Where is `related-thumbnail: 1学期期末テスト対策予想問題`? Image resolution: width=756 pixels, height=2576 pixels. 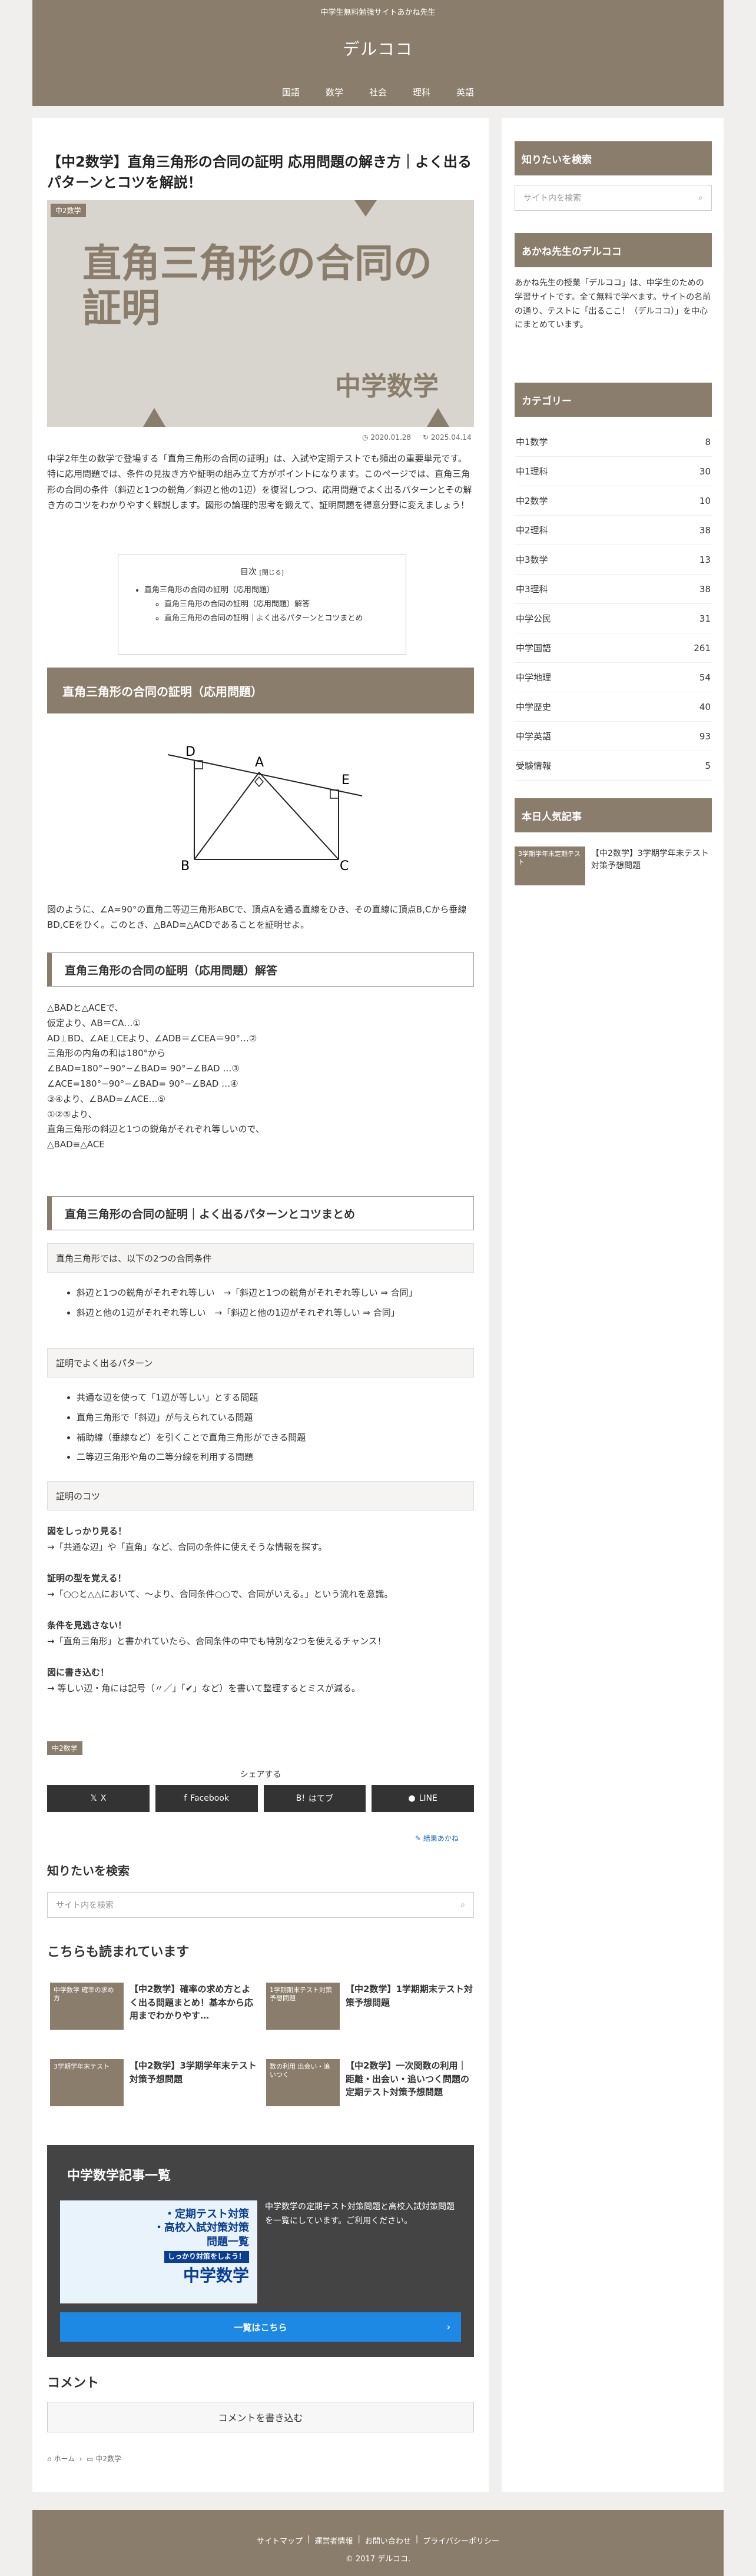
related-thumbnail: 1学期期末テスト対策予想問題 is located at coordinates (303, 2006).